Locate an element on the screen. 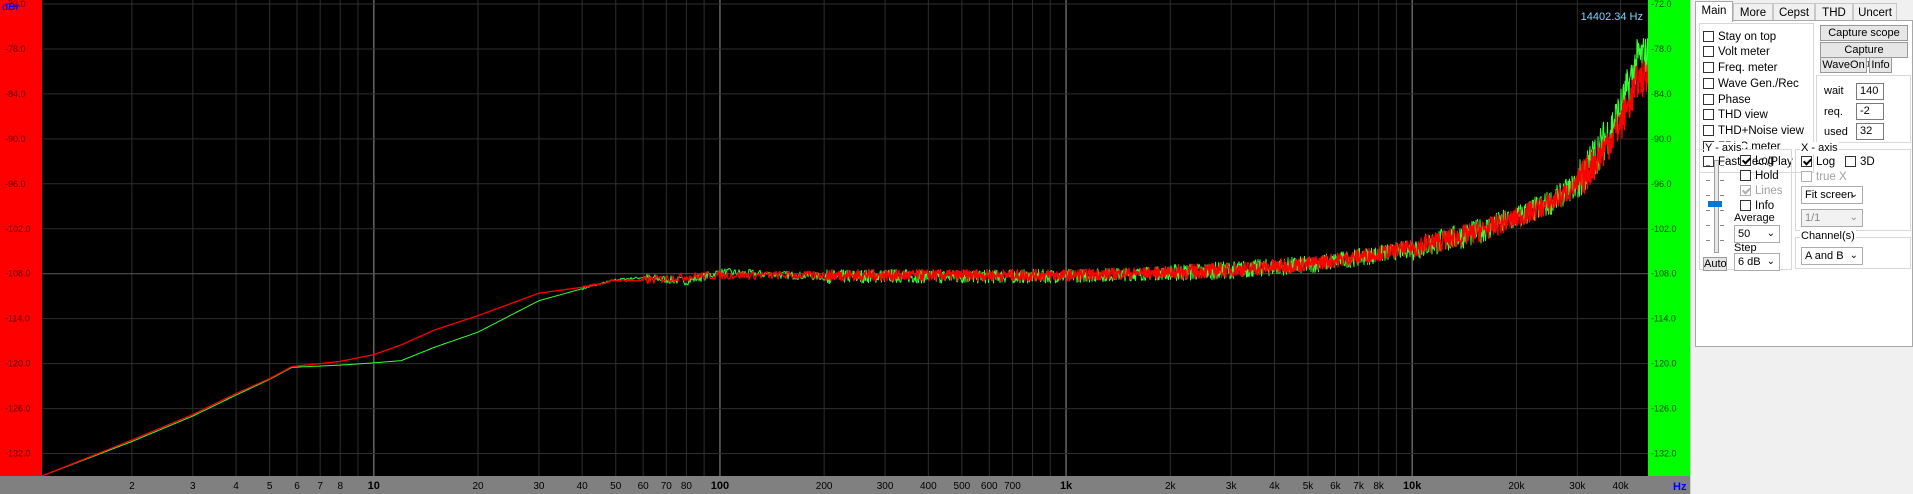  x-tick-label: 7k is located at coordinates (1359, 486).